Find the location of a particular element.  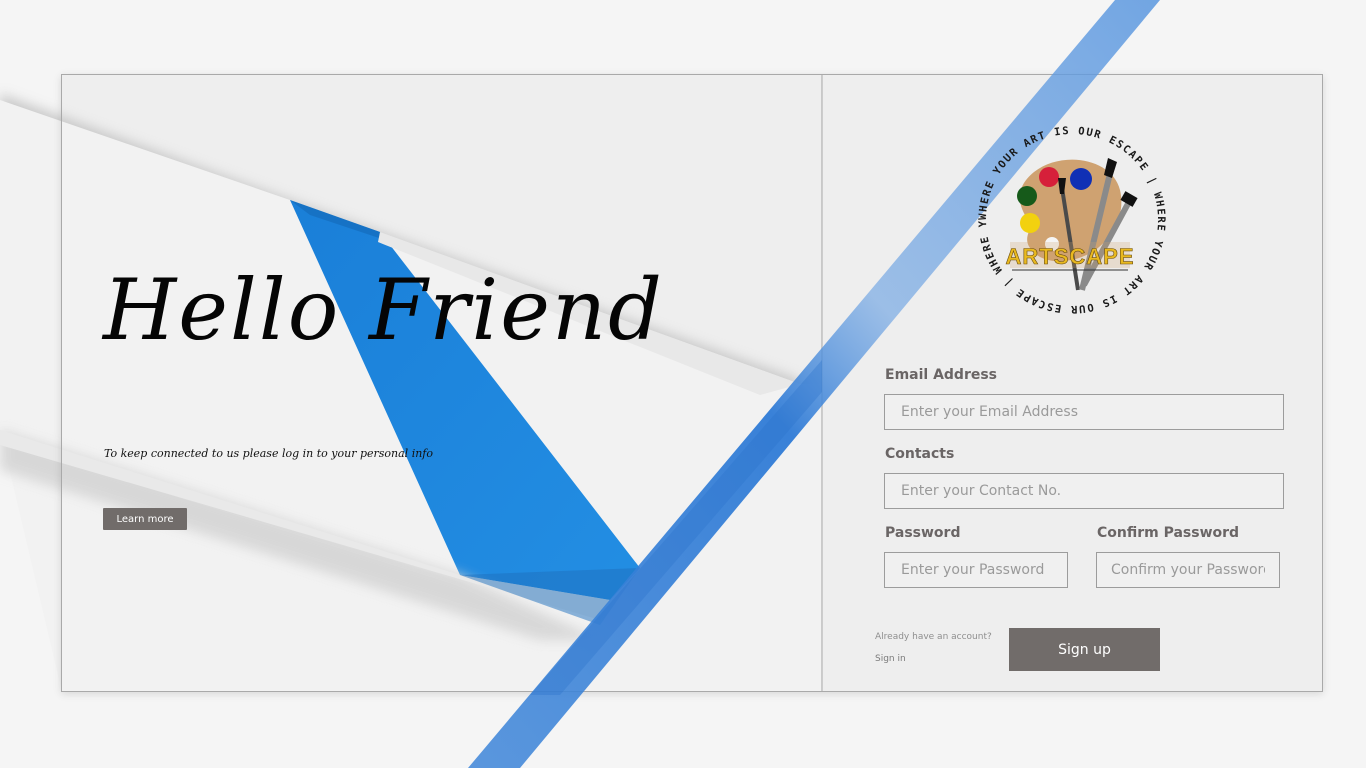

password-input is located at coordinates (976, 570).